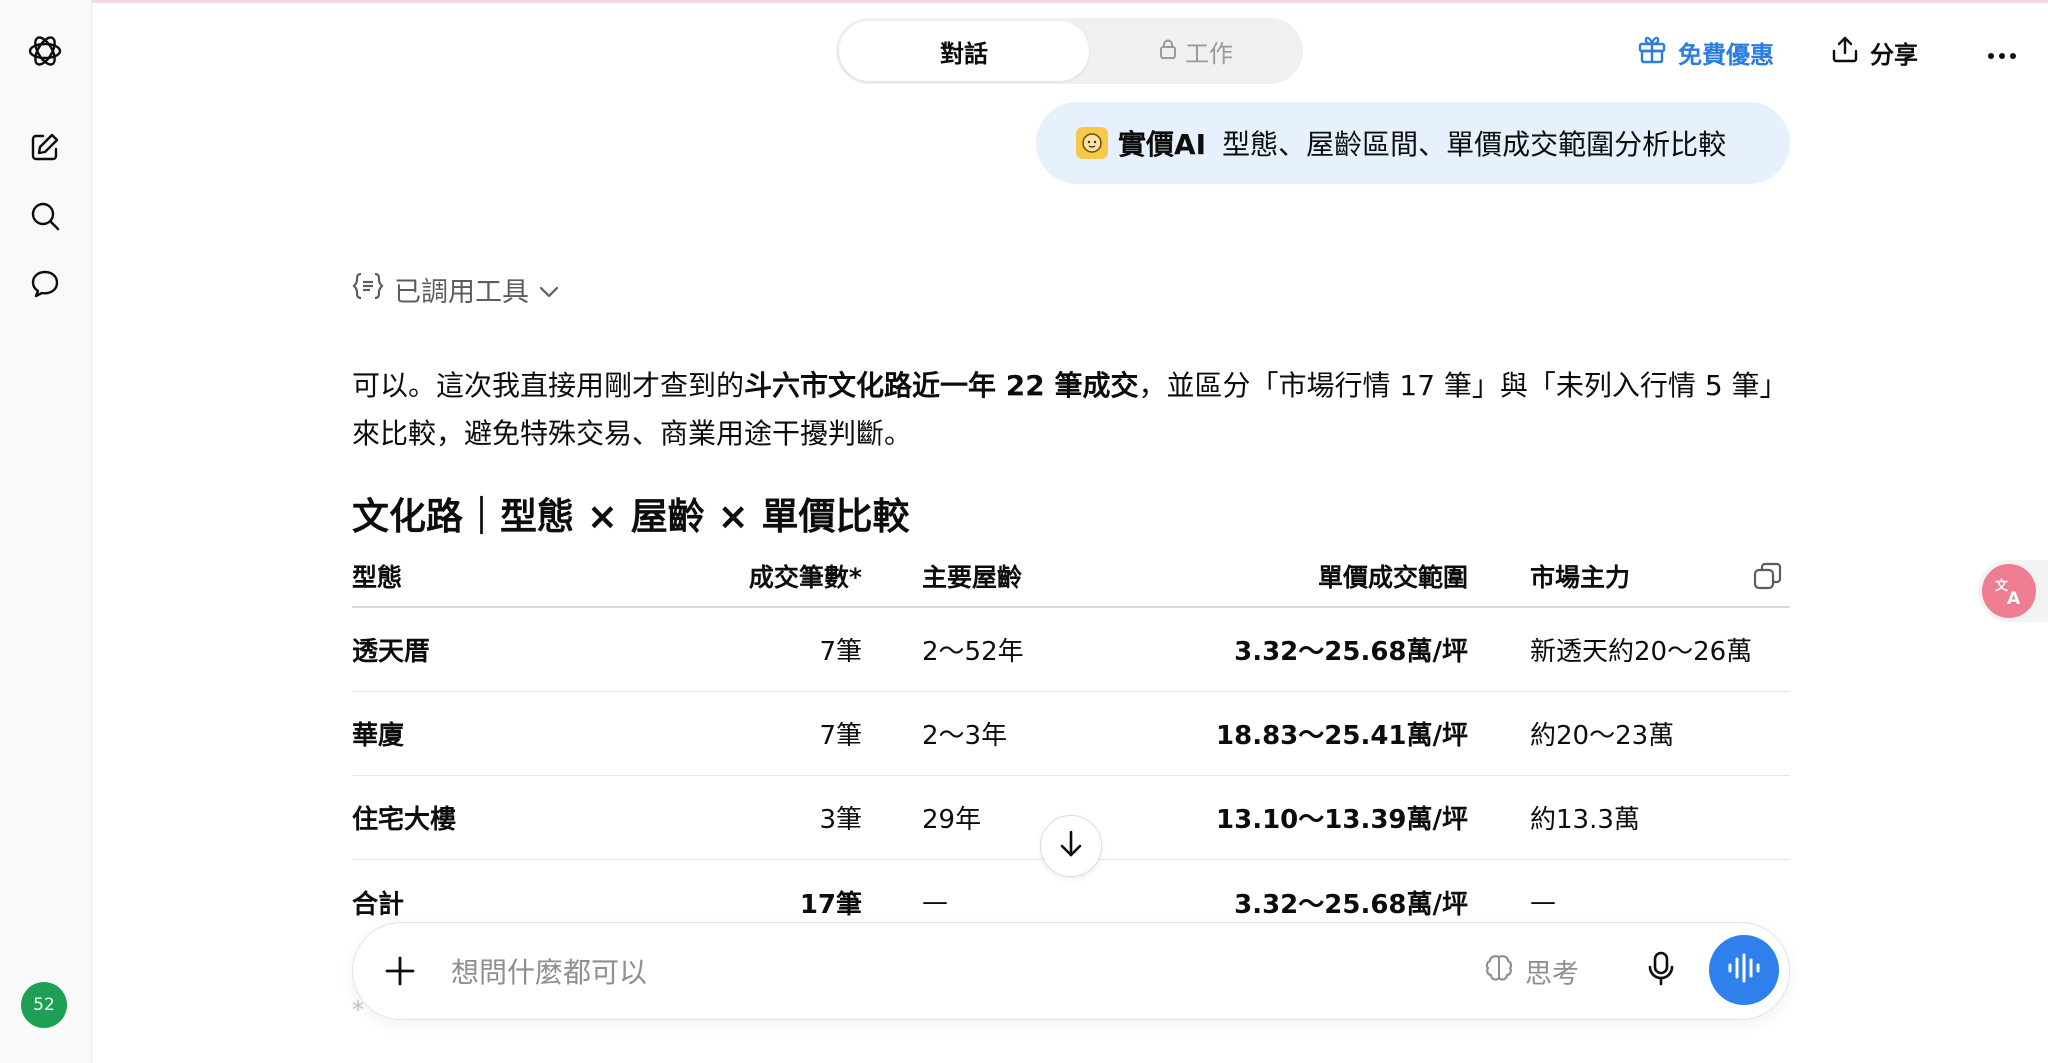  Describe the element at coordinates (1894, 54) in the screenshot. I see `share-label: 分享` at that location.